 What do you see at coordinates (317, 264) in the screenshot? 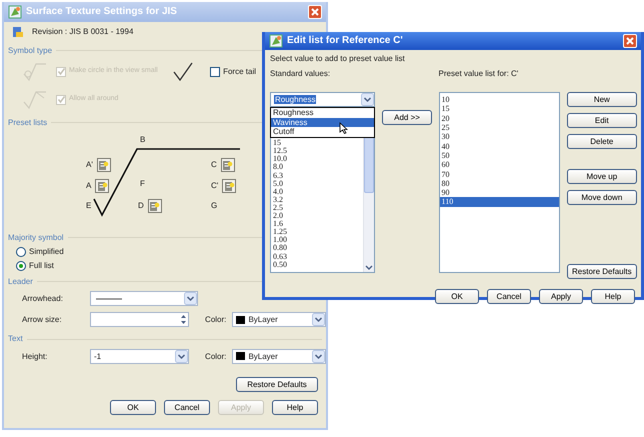
I see `list-item: 0.50` at bounding box center [317, 264].